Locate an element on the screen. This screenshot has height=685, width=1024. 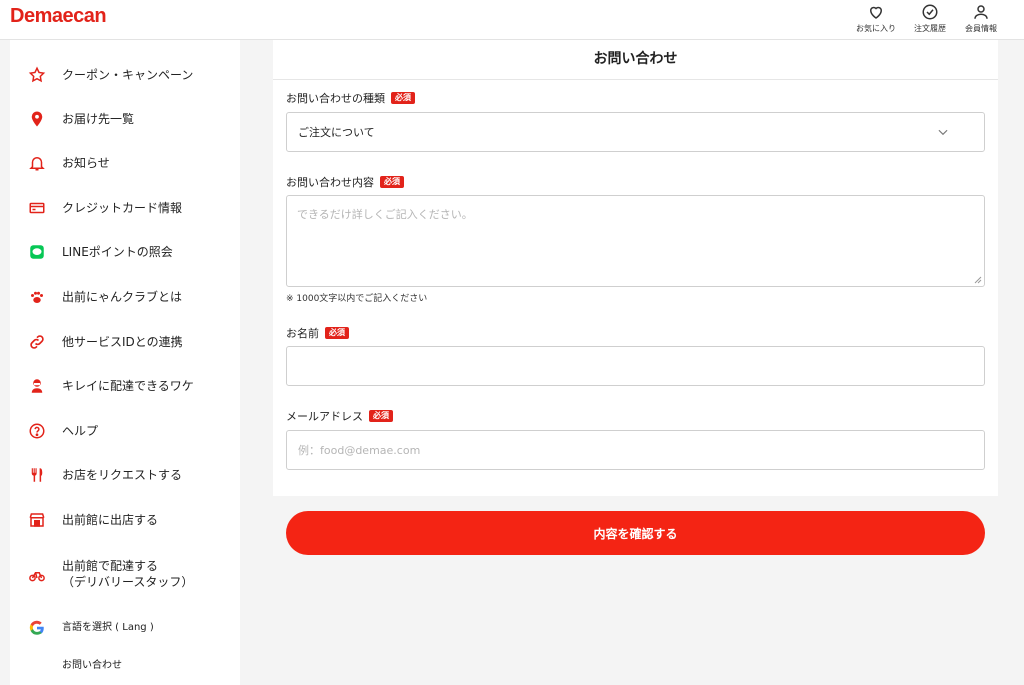
sidebar-item-deliver: 出前館で配達する （デリバリースタッフ） is located at coordinates (125, 575).